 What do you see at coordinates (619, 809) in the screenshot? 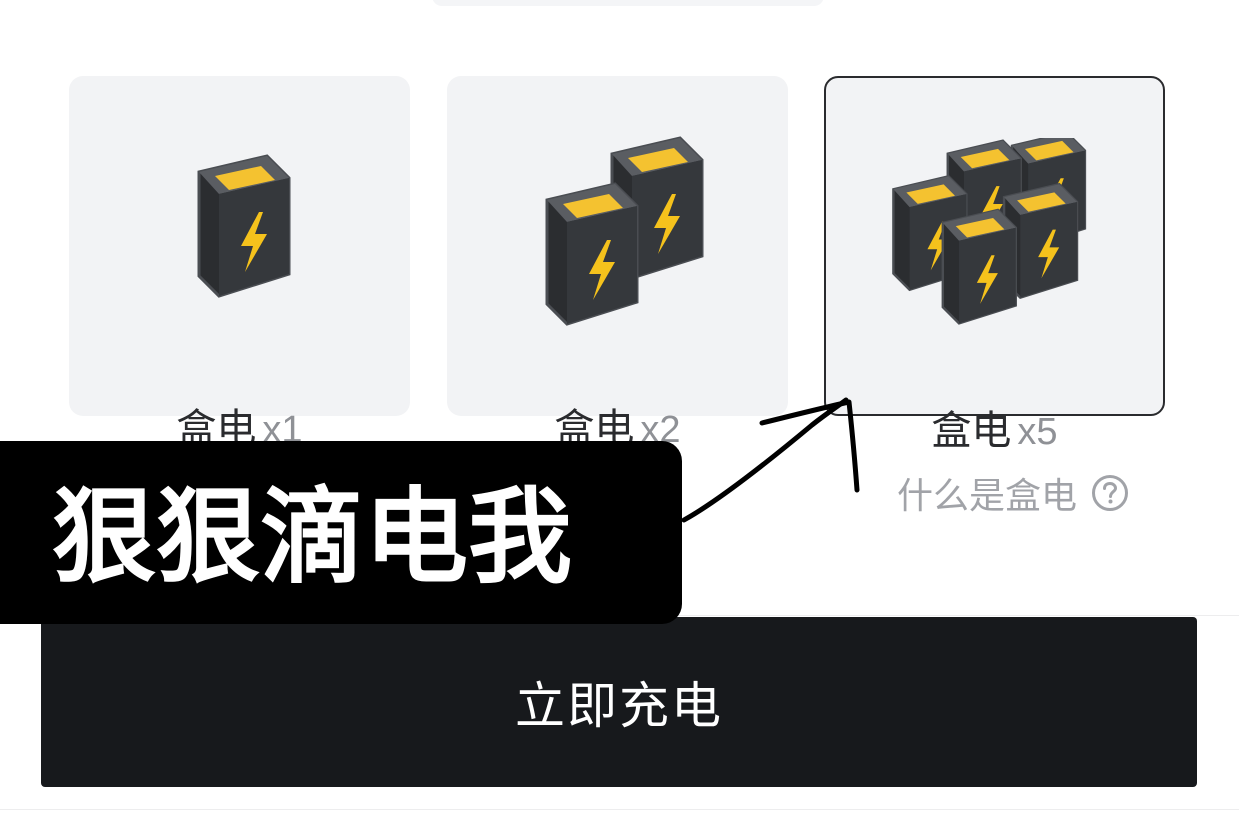
I see `divider-bottom` at bounding box center [619, 809].